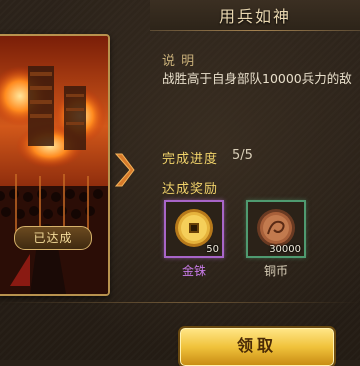  Describe the element at coordinates (180, 302) in the screenshot. I see `bottom-divider` at that location.